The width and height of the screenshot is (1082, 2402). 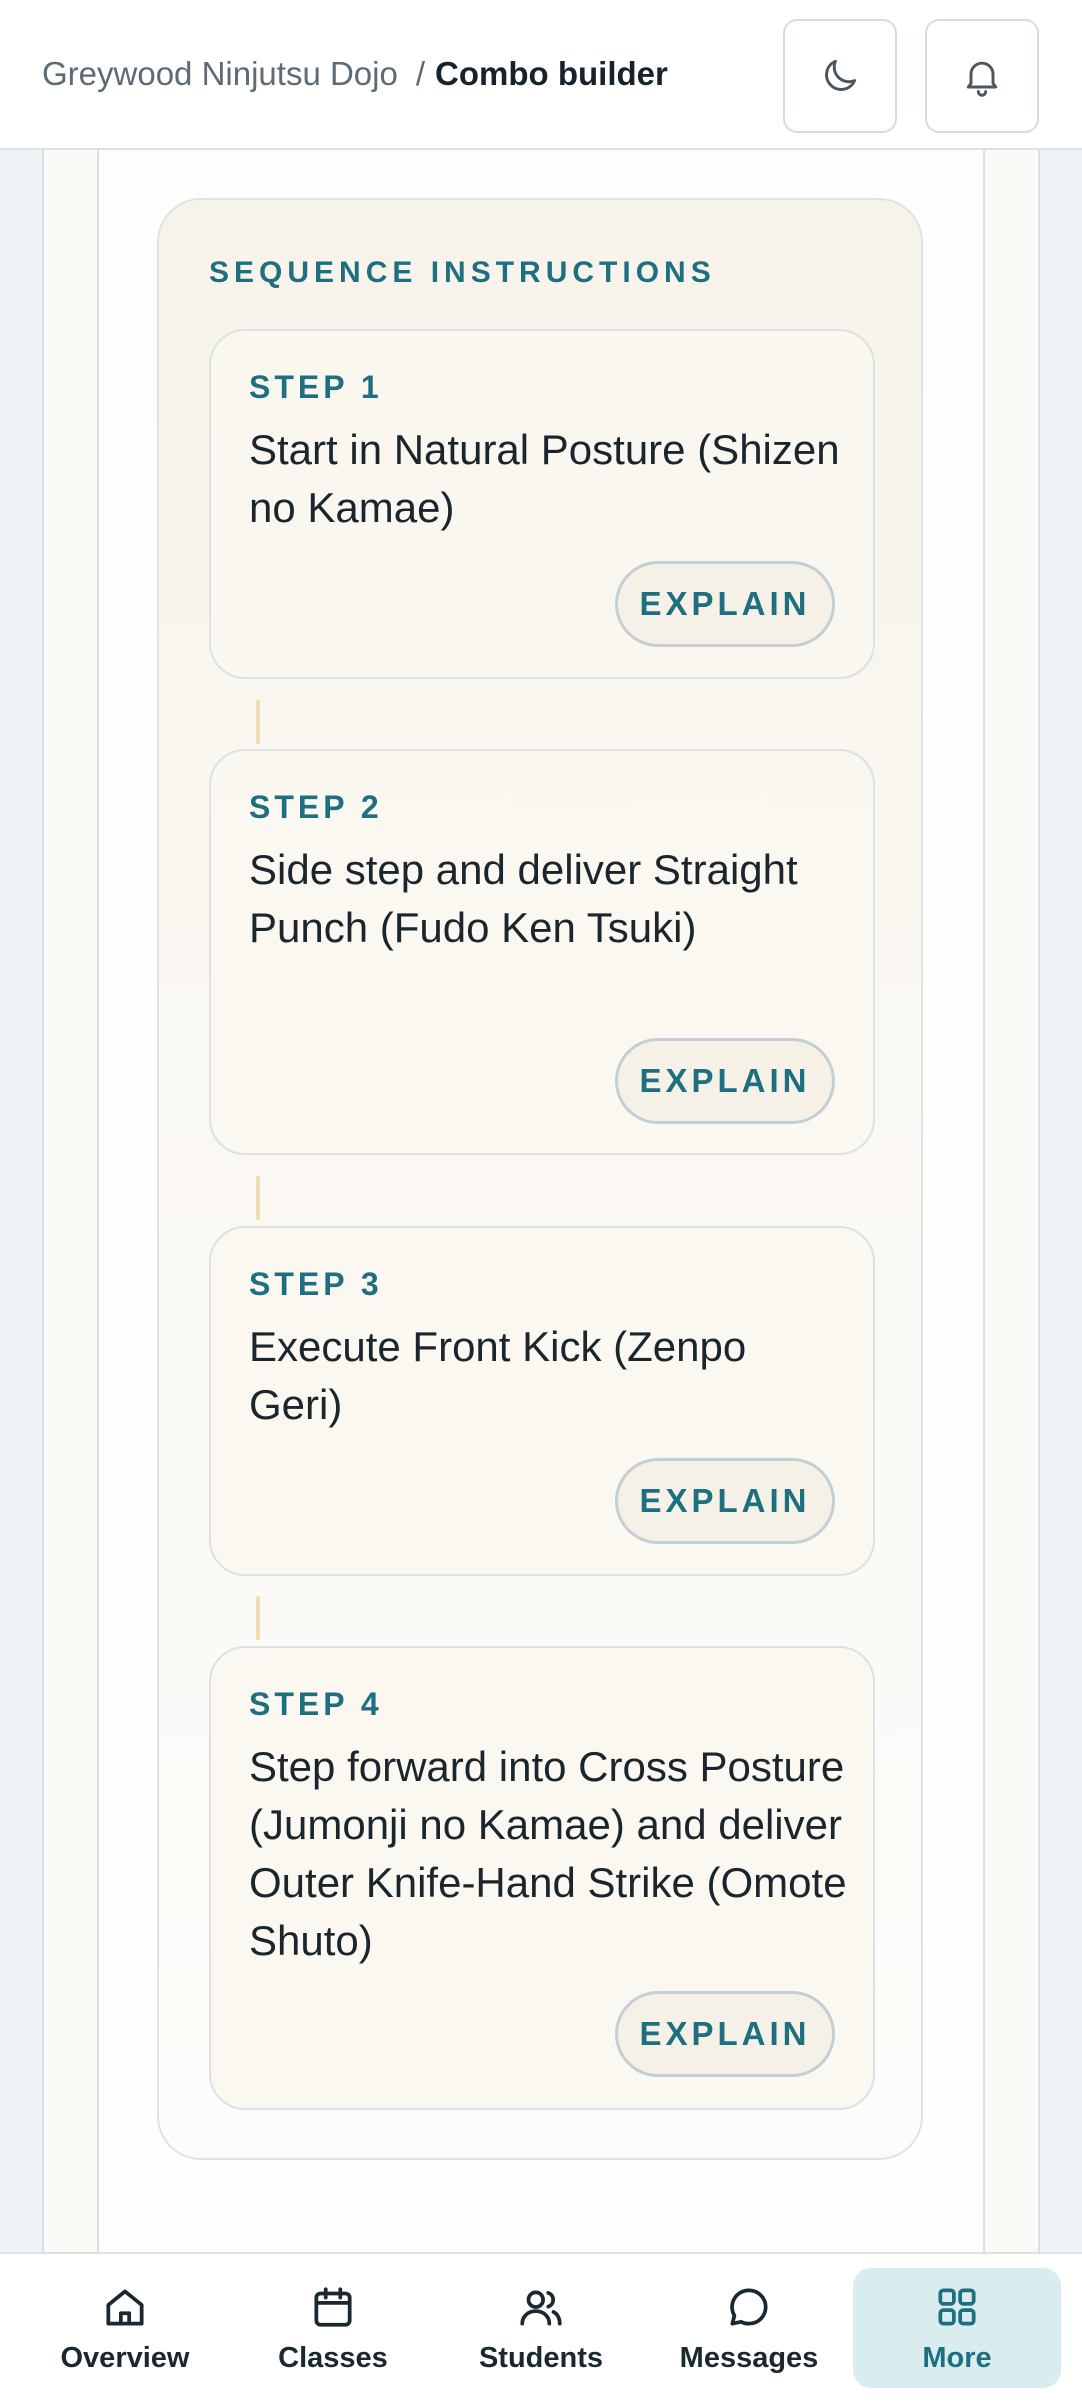 What do you see at coordinates (749, 2307) in the screenshot?
I see `chat-icon` at bounding box center [749, 2307].